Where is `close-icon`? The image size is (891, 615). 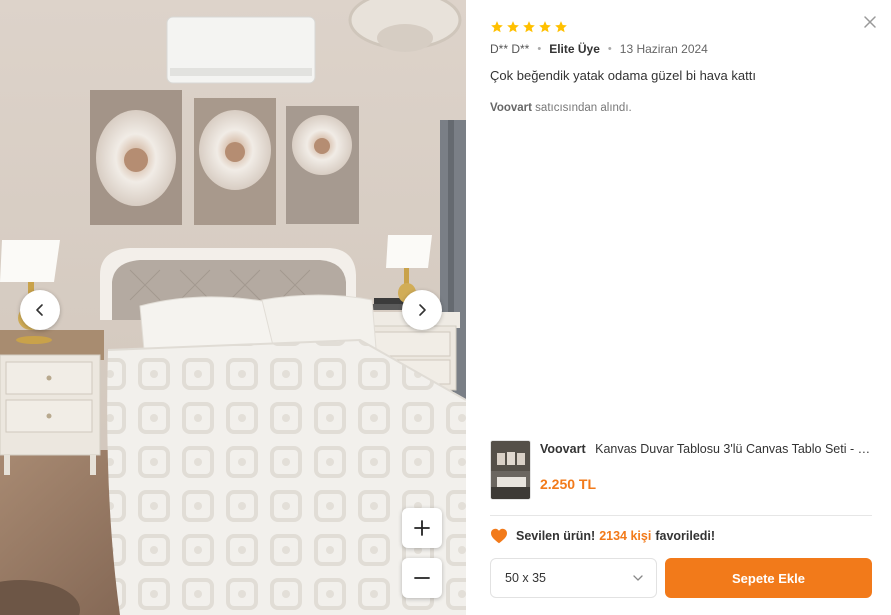 close-icon is located at coordinates (870, 22).